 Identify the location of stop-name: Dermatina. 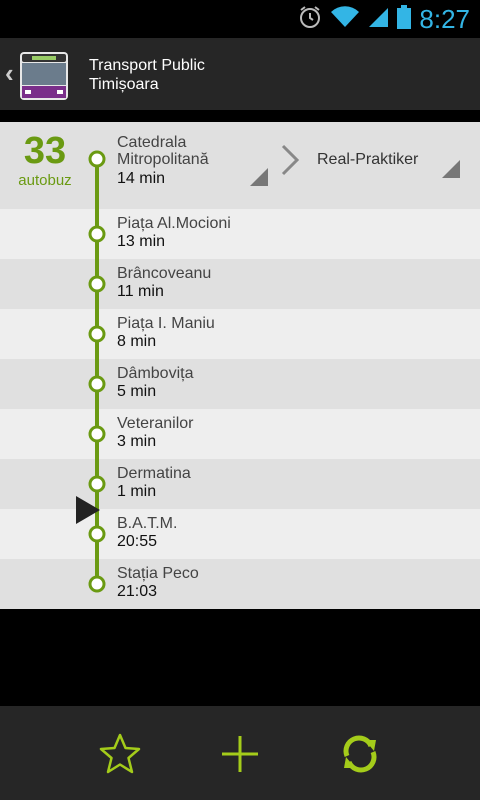
(154, 473).